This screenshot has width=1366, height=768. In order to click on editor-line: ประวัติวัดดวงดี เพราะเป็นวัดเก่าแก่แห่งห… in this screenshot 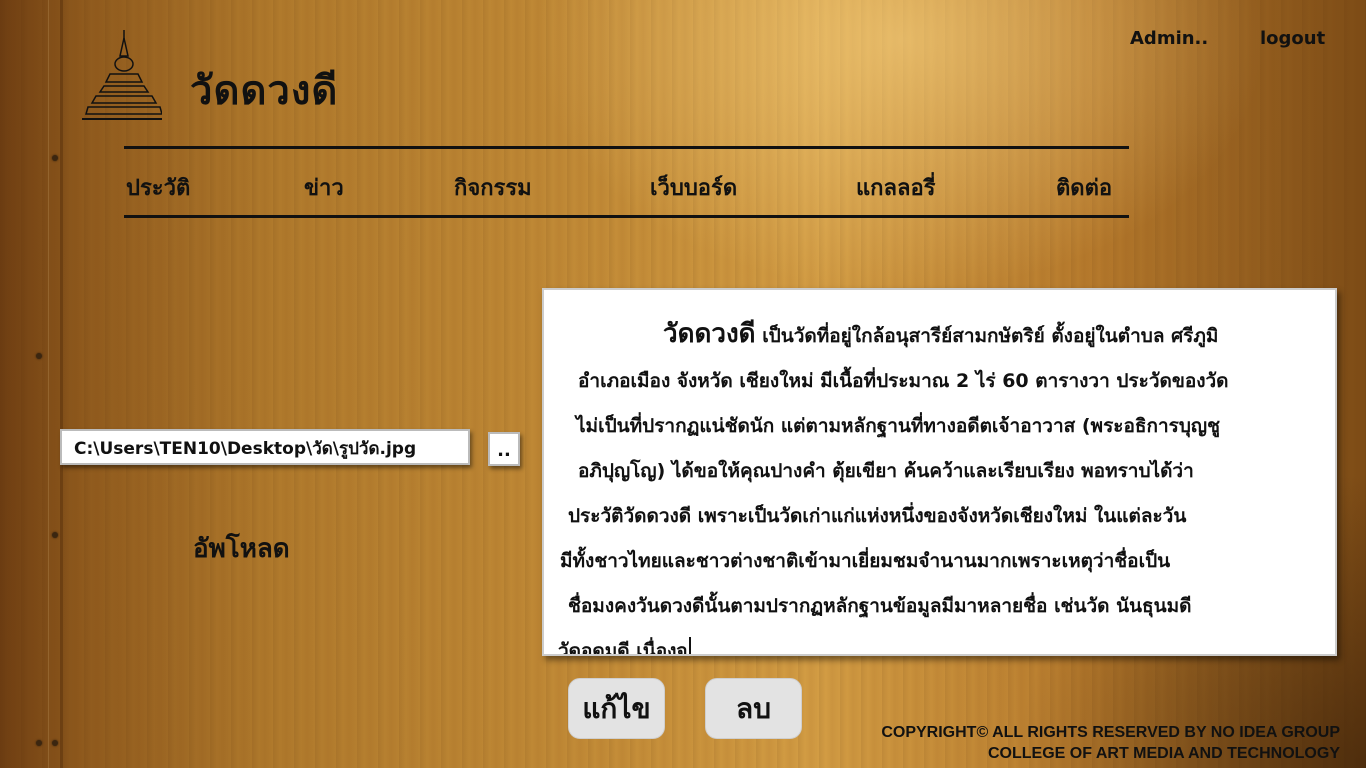, I will do `click(877, 516)`.